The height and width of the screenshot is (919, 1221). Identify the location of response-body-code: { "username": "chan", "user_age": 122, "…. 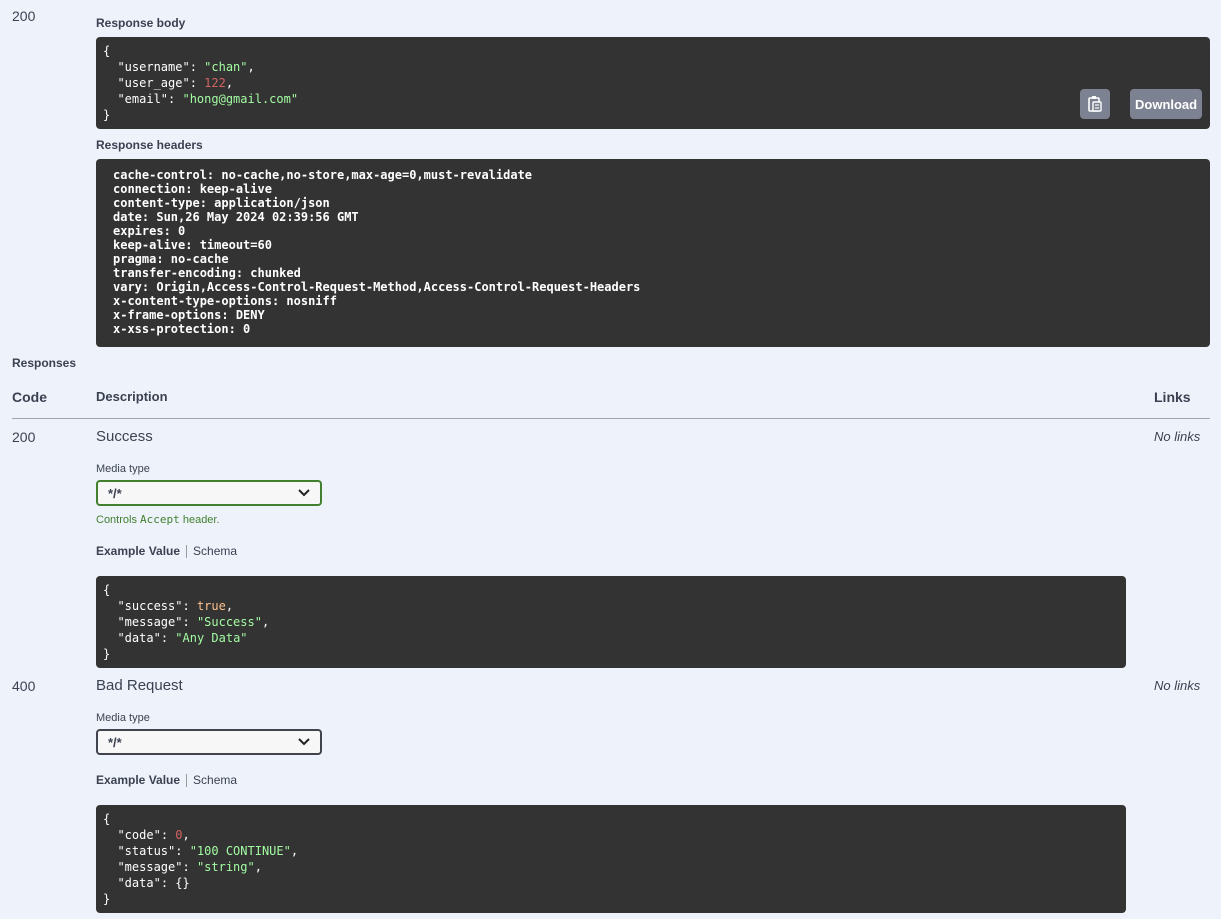
(653, 83).